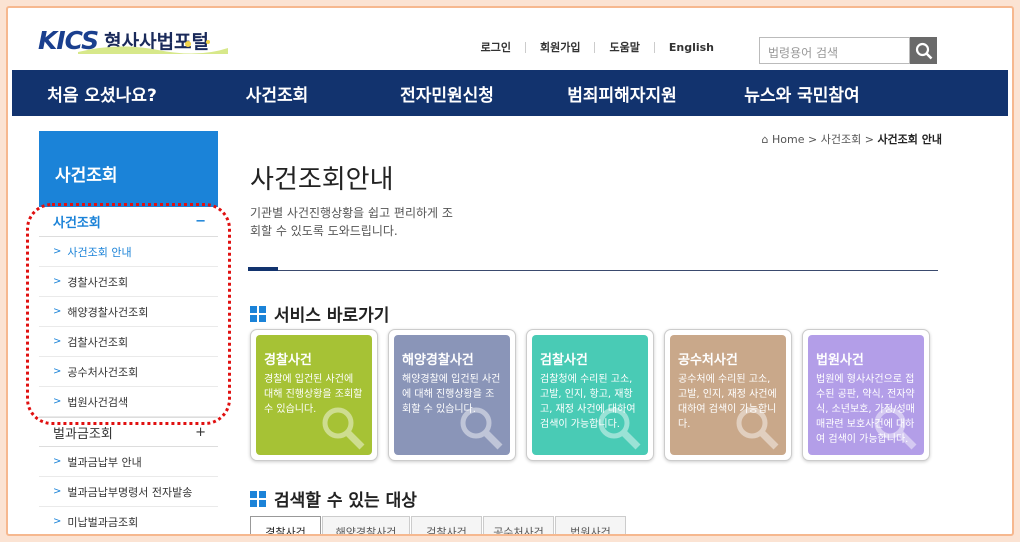 This screenshot has width=1020, height=542. Describe the element at coordinates (438, 360) in the screenshot. I see `card-title: 해양경찰사건` at that location.